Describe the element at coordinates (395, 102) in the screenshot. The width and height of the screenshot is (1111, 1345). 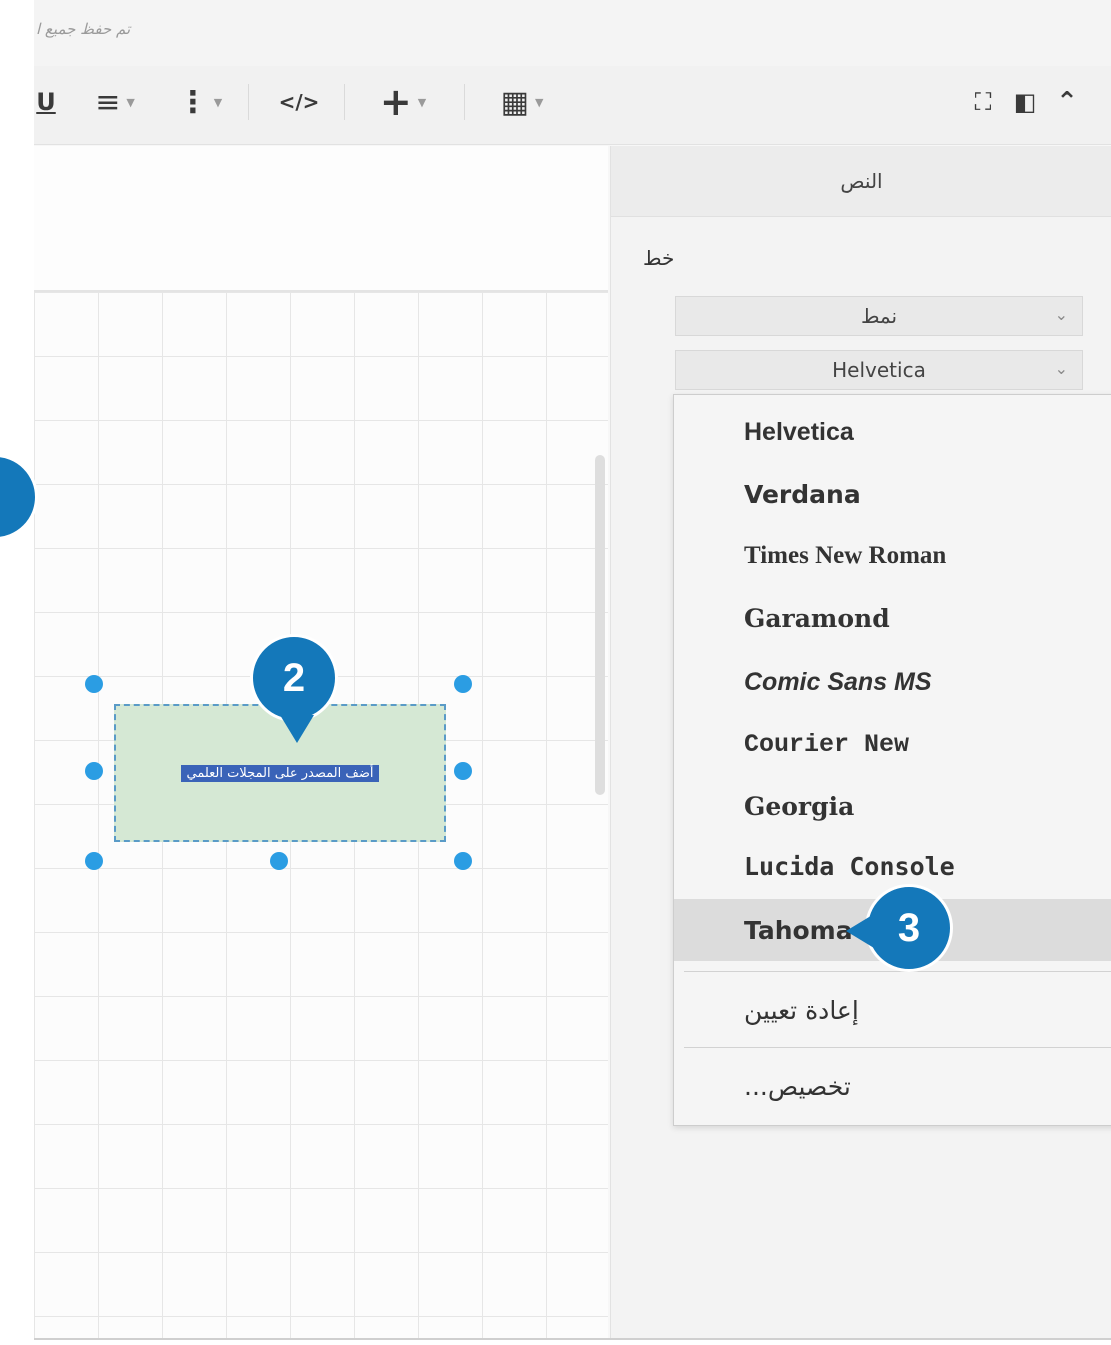
I see `plus-icon: +` at that location.